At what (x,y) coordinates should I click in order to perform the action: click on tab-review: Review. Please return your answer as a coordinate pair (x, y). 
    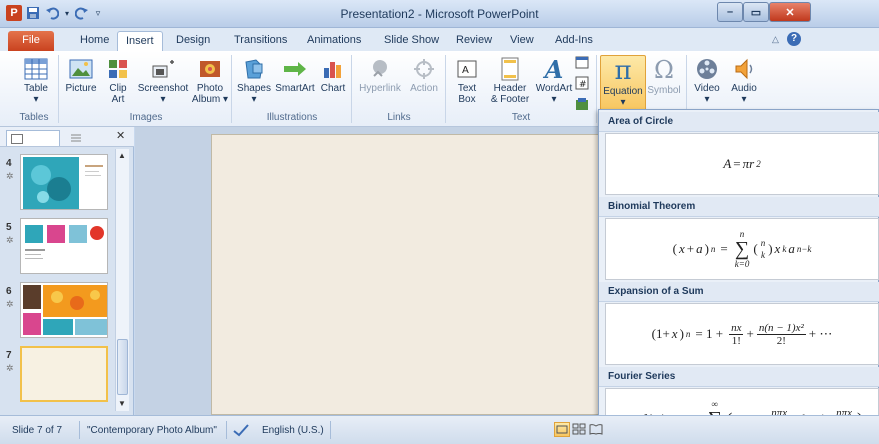
    Looking at the image, I should click on (474, 41).